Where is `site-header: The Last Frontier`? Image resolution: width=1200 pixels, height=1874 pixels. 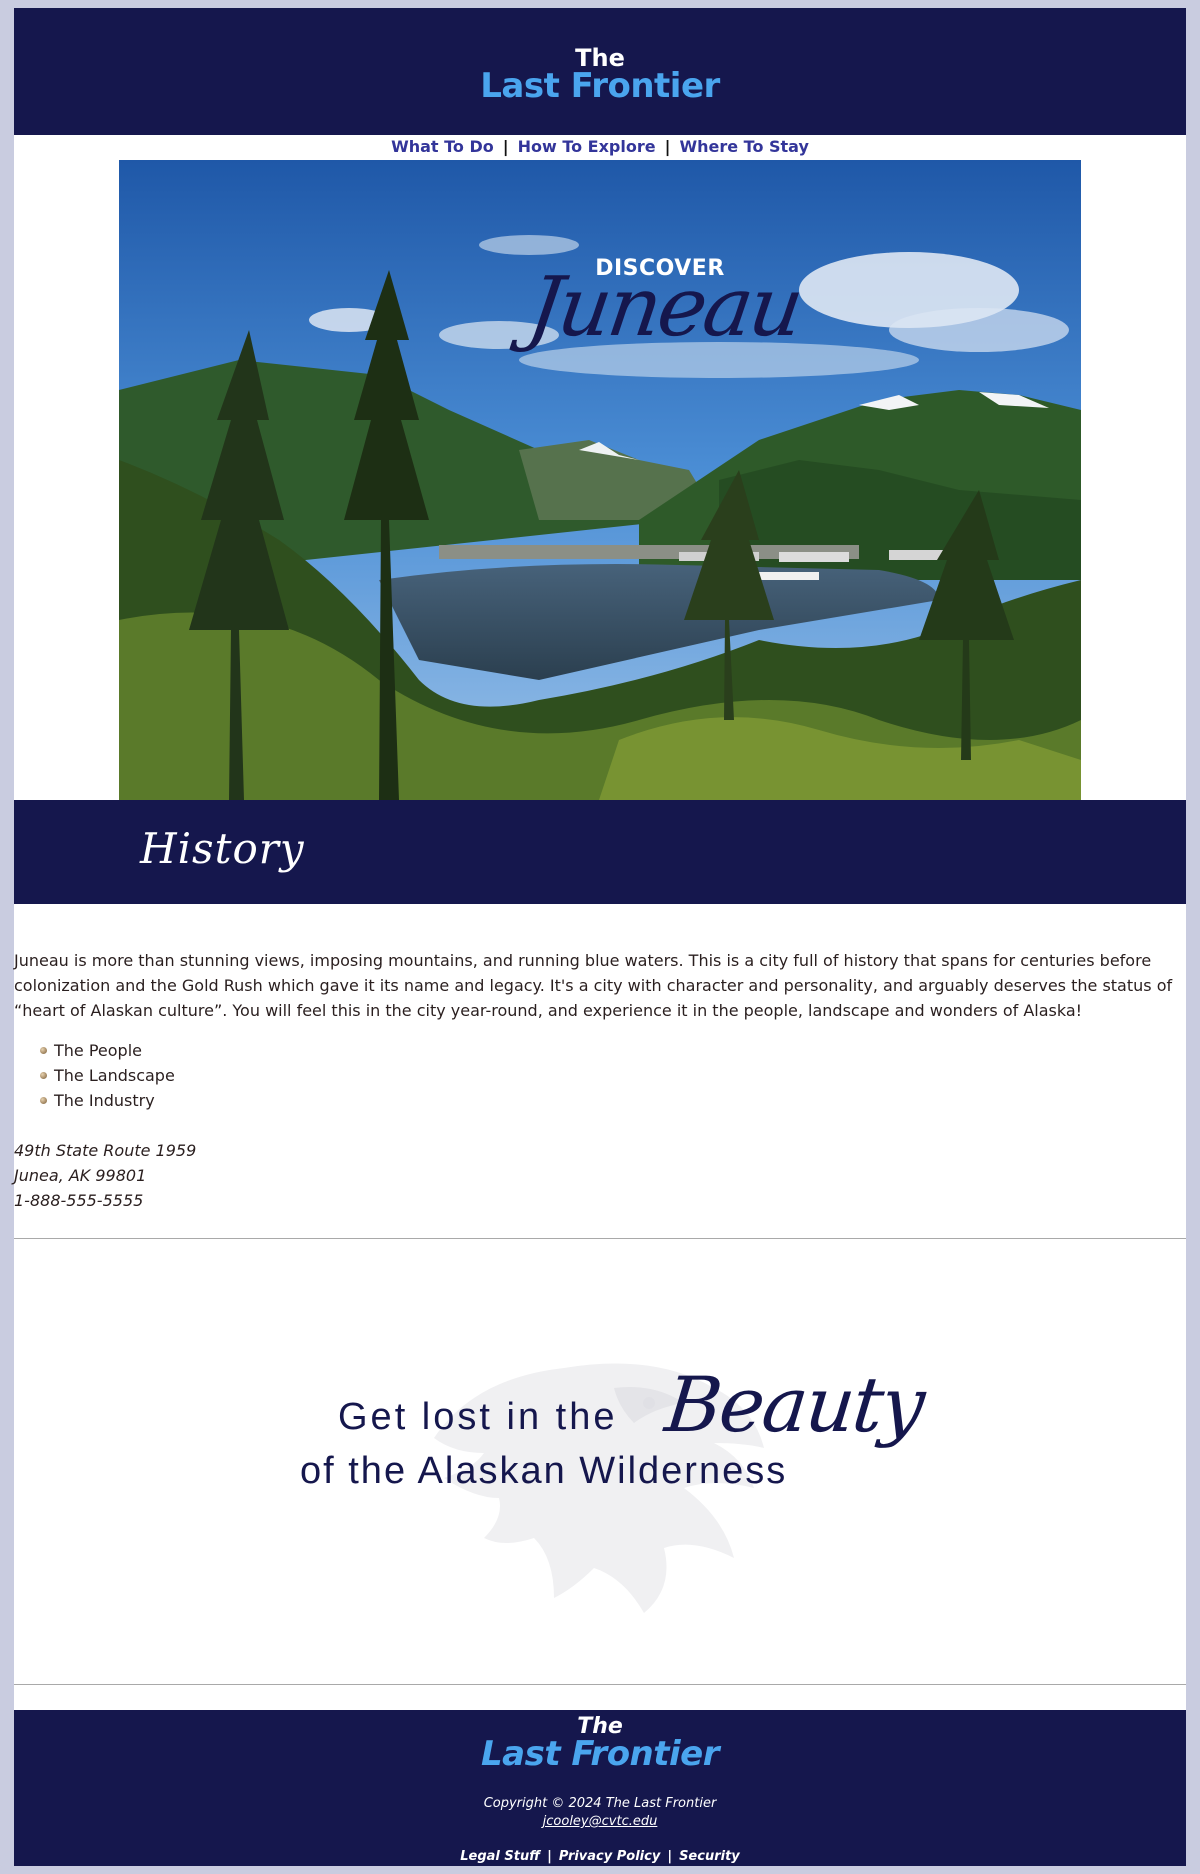 site-header: The Last Frontier is located at coordinates (600, 71).